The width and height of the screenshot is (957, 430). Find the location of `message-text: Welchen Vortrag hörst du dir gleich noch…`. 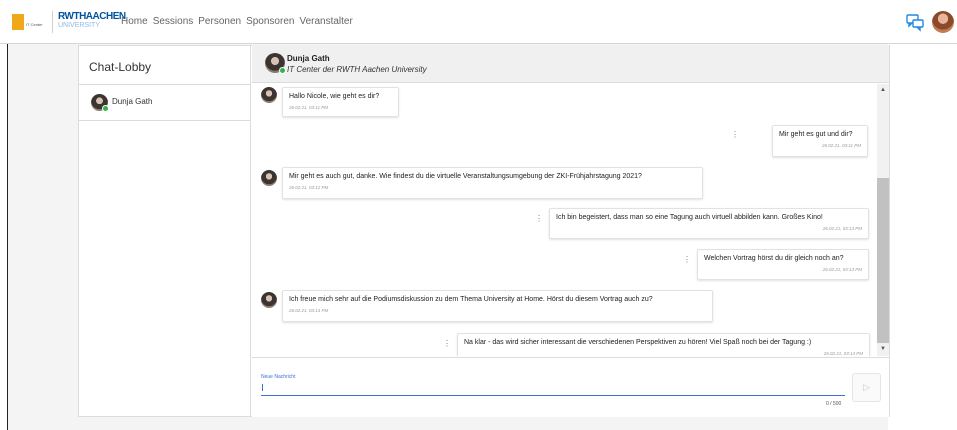

message-text: Welchen Vortrag hörst du dir gleich noch… is located at coordinates (774, 258).